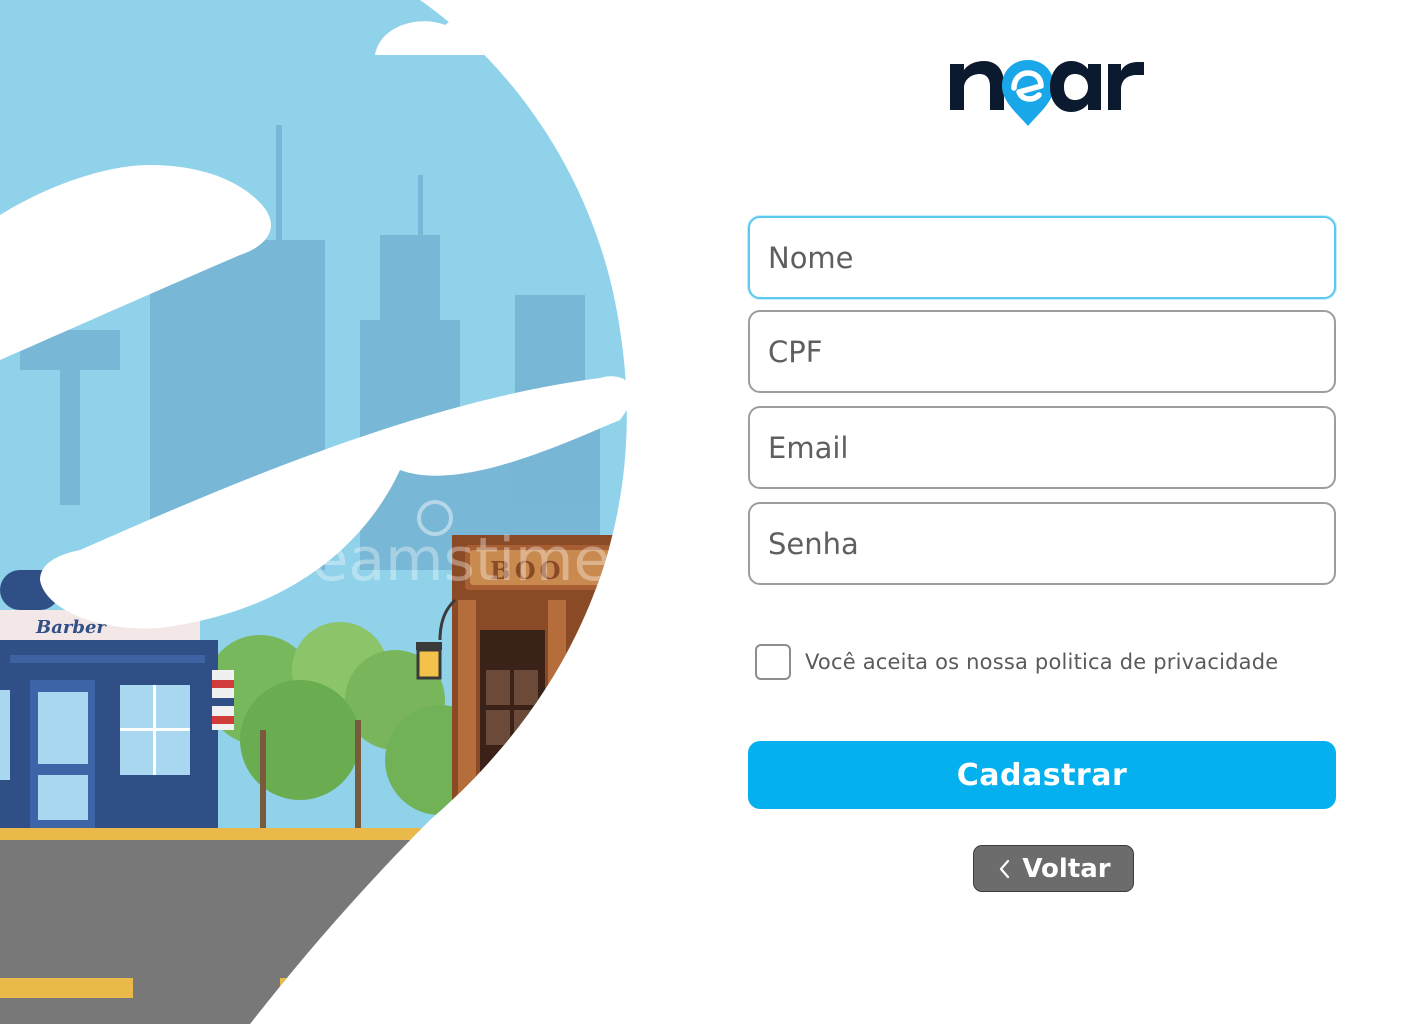 The width and height of the screenshot is (1411, 1024). Describe the element at coordinates (1066, 868) in the screenshot. I see `back-button-label: Voltar` at that location.